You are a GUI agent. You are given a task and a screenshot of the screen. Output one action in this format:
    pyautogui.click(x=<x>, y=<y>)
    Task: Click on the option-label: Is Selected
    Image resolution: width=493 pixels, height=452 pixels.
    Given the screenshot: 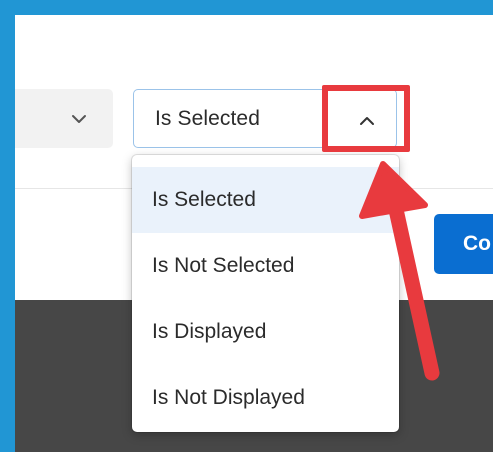 What is the action you would take?
    pyautogui.click(x=204, y=199)
    